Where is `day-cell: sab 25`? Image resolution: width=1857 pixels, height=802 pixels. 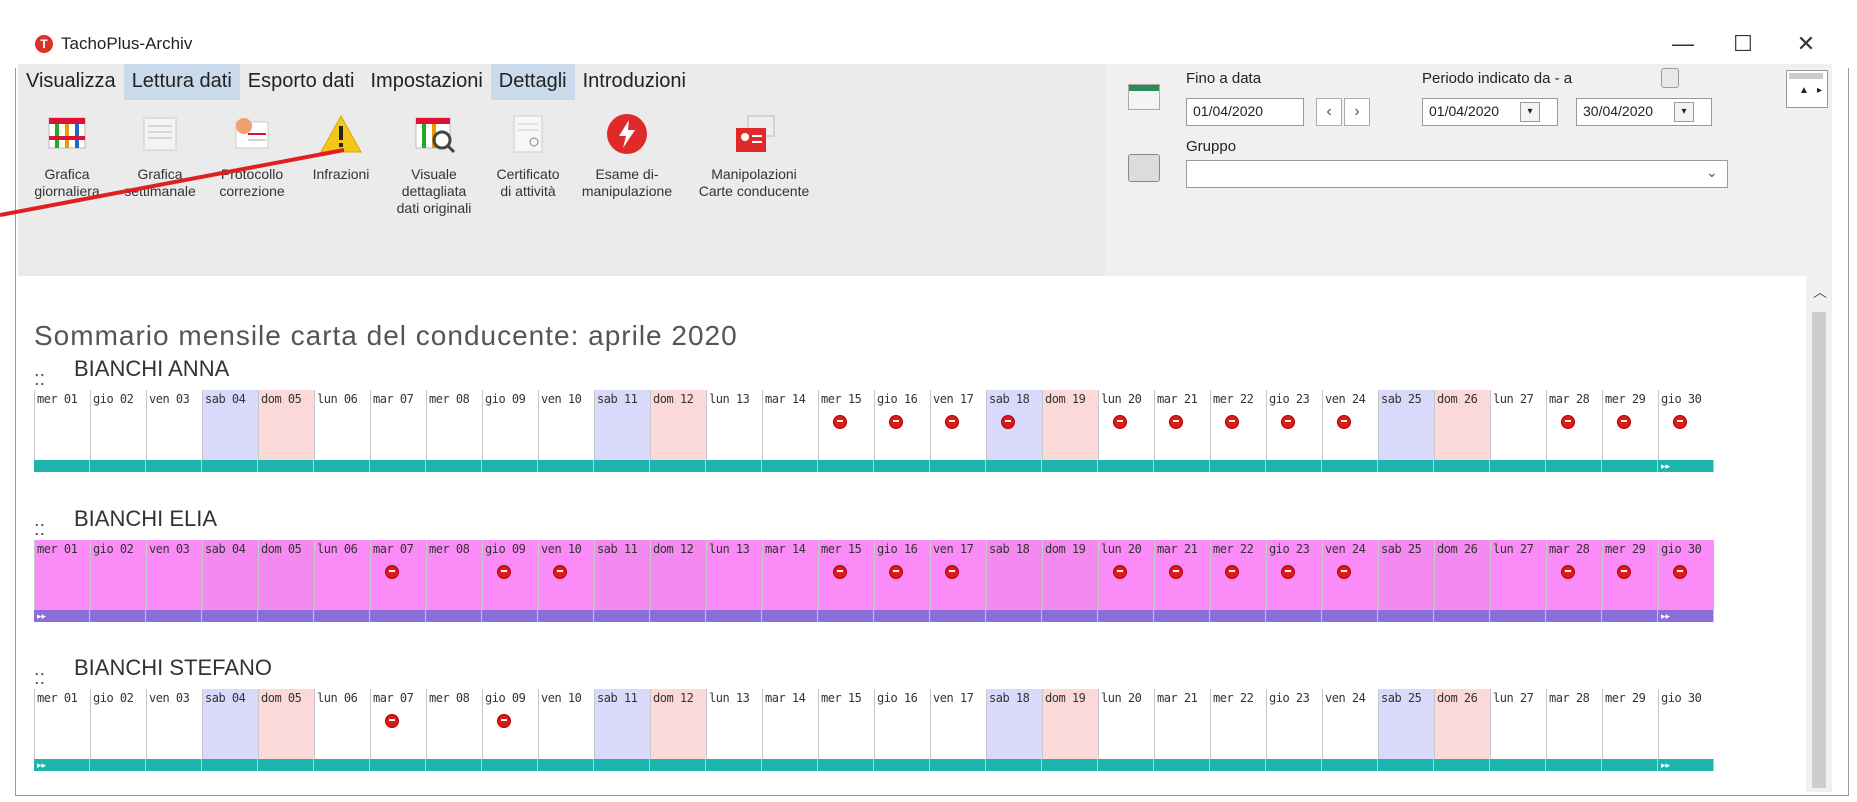
day-cell: sab 25 is located at coordinates (1406, 724).